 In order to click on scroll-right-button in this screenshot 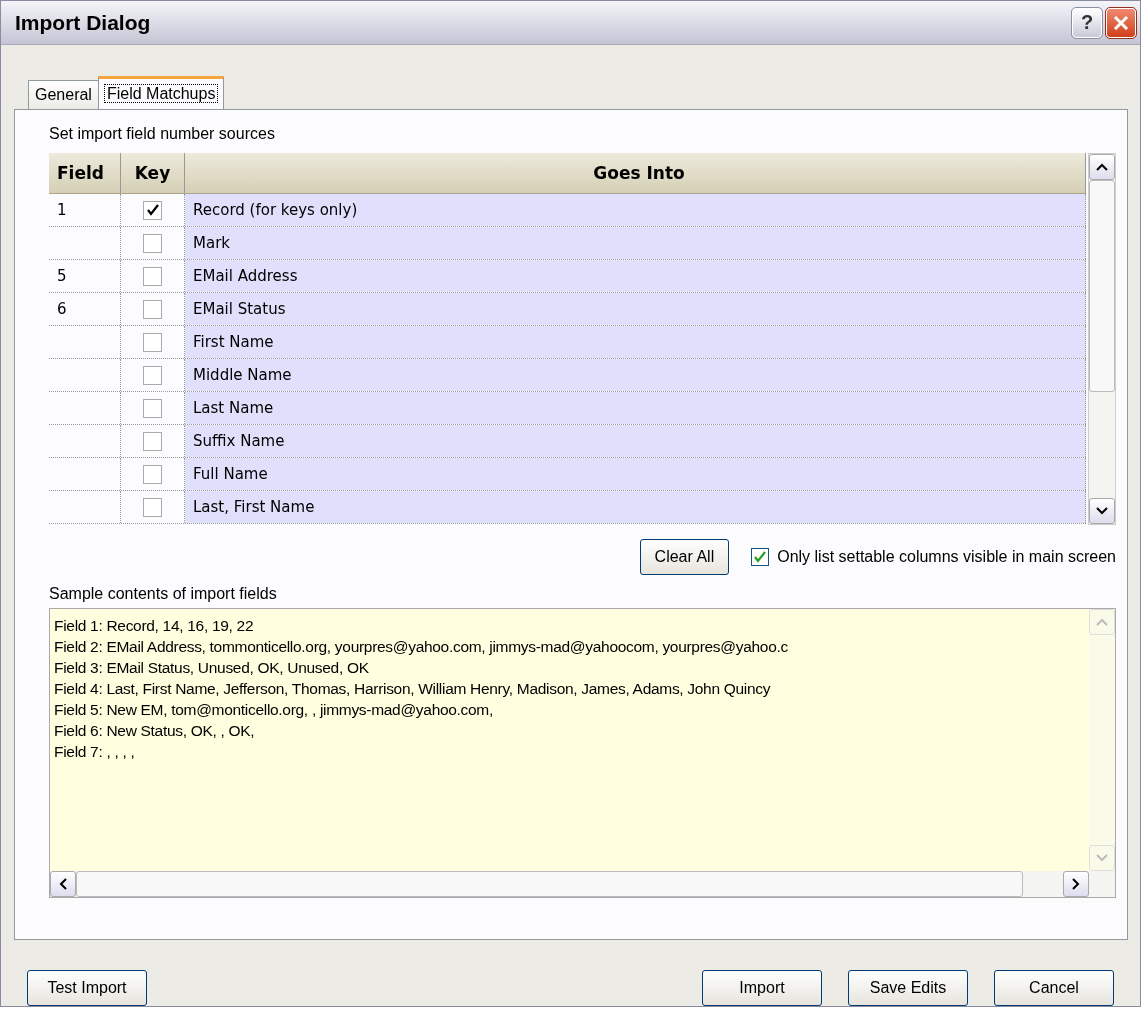, I will do `click(1076, 884)`.